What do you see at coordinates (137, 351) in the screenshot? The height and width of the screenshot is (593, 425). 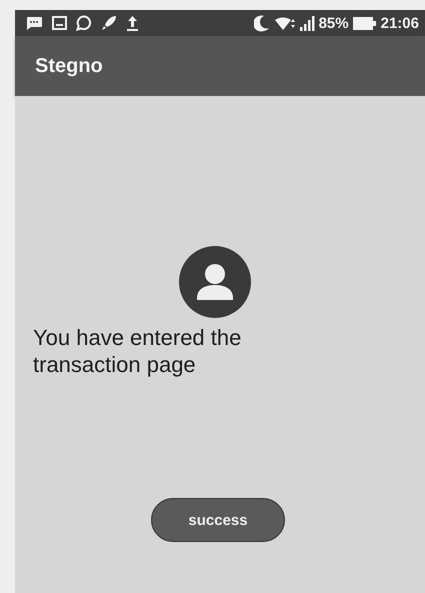 I see `message-text: You have entered the transaction page` at bounding box center [137, 351].